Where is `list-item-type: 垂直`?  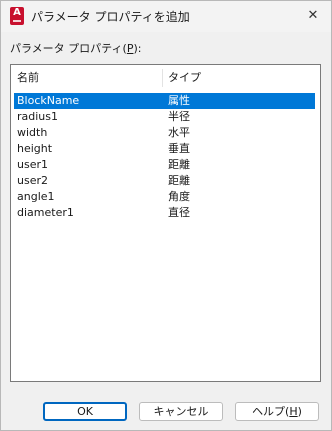 list-item-type: 垂直 is located at coordinates (179, 148).